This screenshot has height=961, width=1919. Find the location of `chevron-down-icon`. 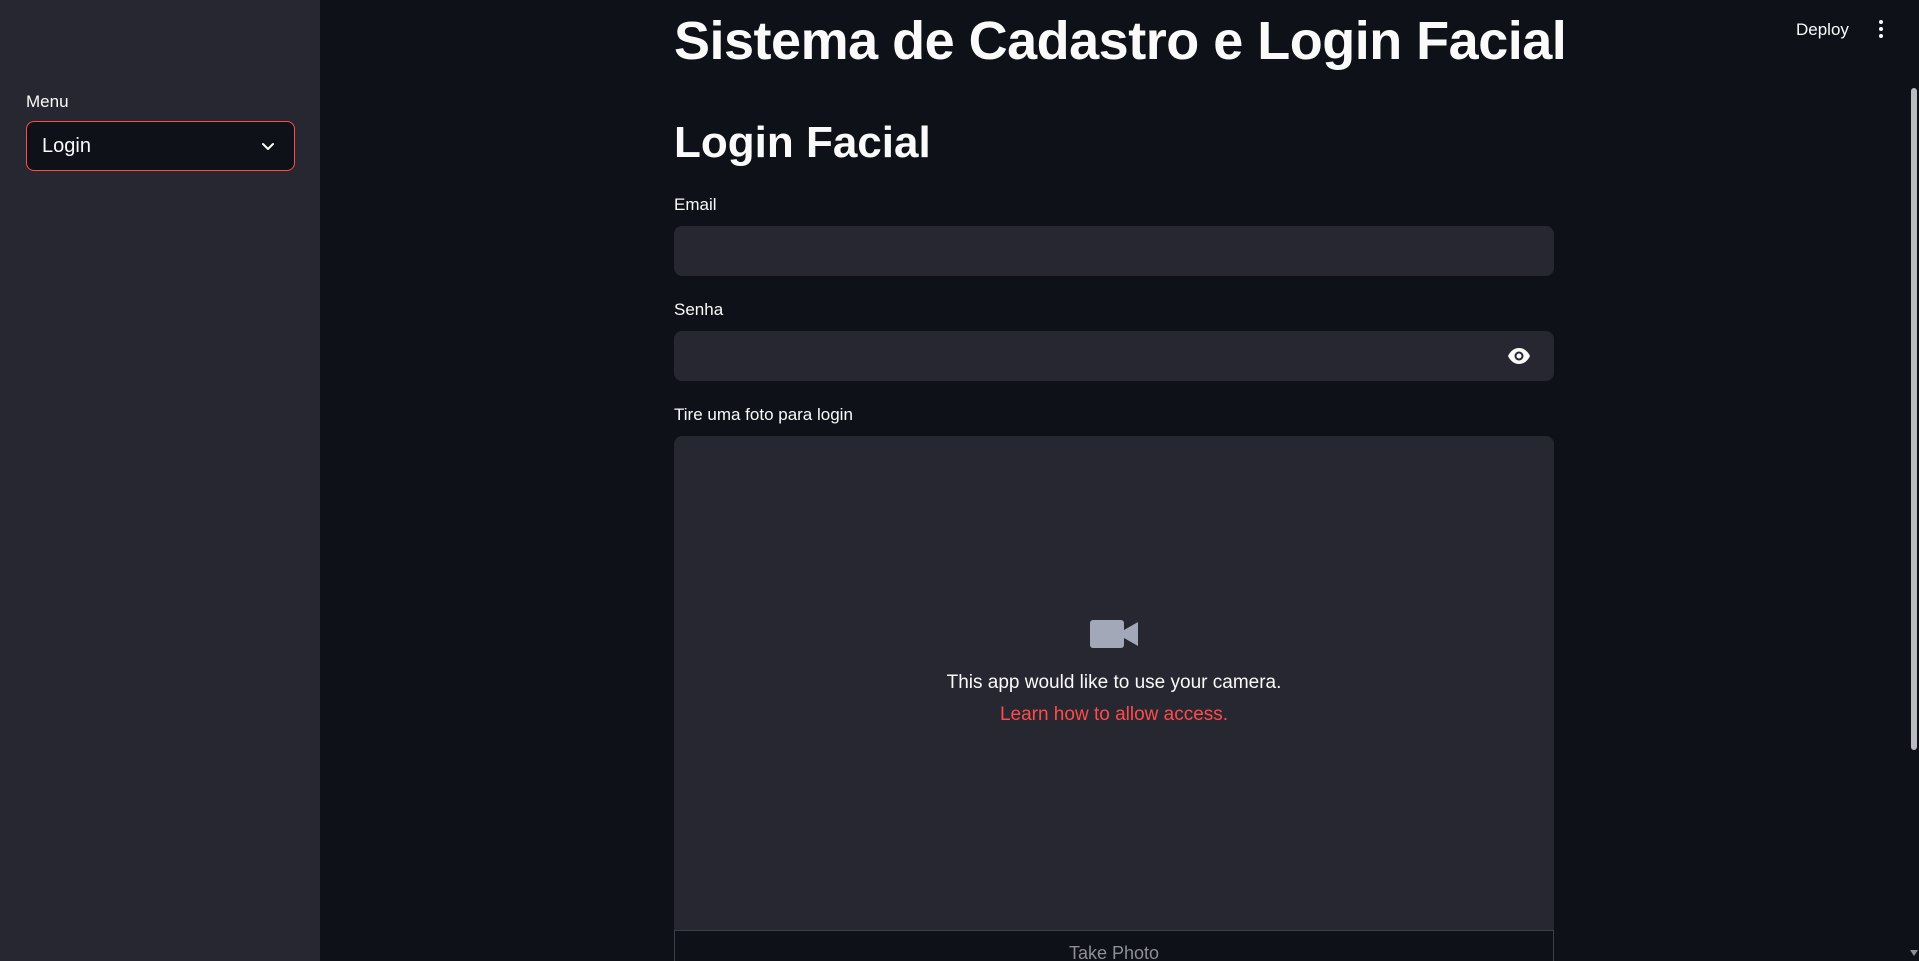

chevron-down-icon is located at coordinates (268, 146).